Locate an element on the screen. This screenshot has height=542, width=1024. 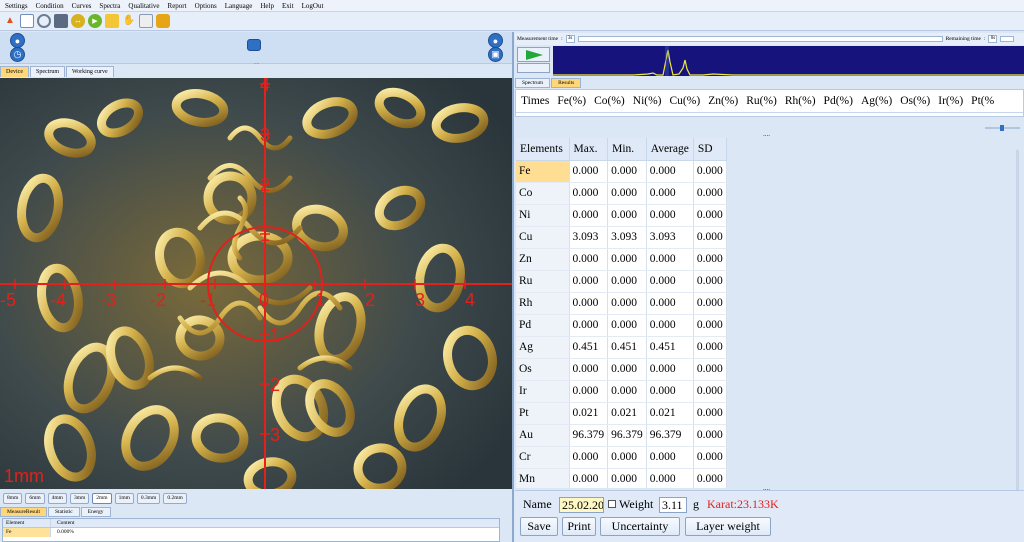
start-measurement-button is located at coordinates (533, 54).